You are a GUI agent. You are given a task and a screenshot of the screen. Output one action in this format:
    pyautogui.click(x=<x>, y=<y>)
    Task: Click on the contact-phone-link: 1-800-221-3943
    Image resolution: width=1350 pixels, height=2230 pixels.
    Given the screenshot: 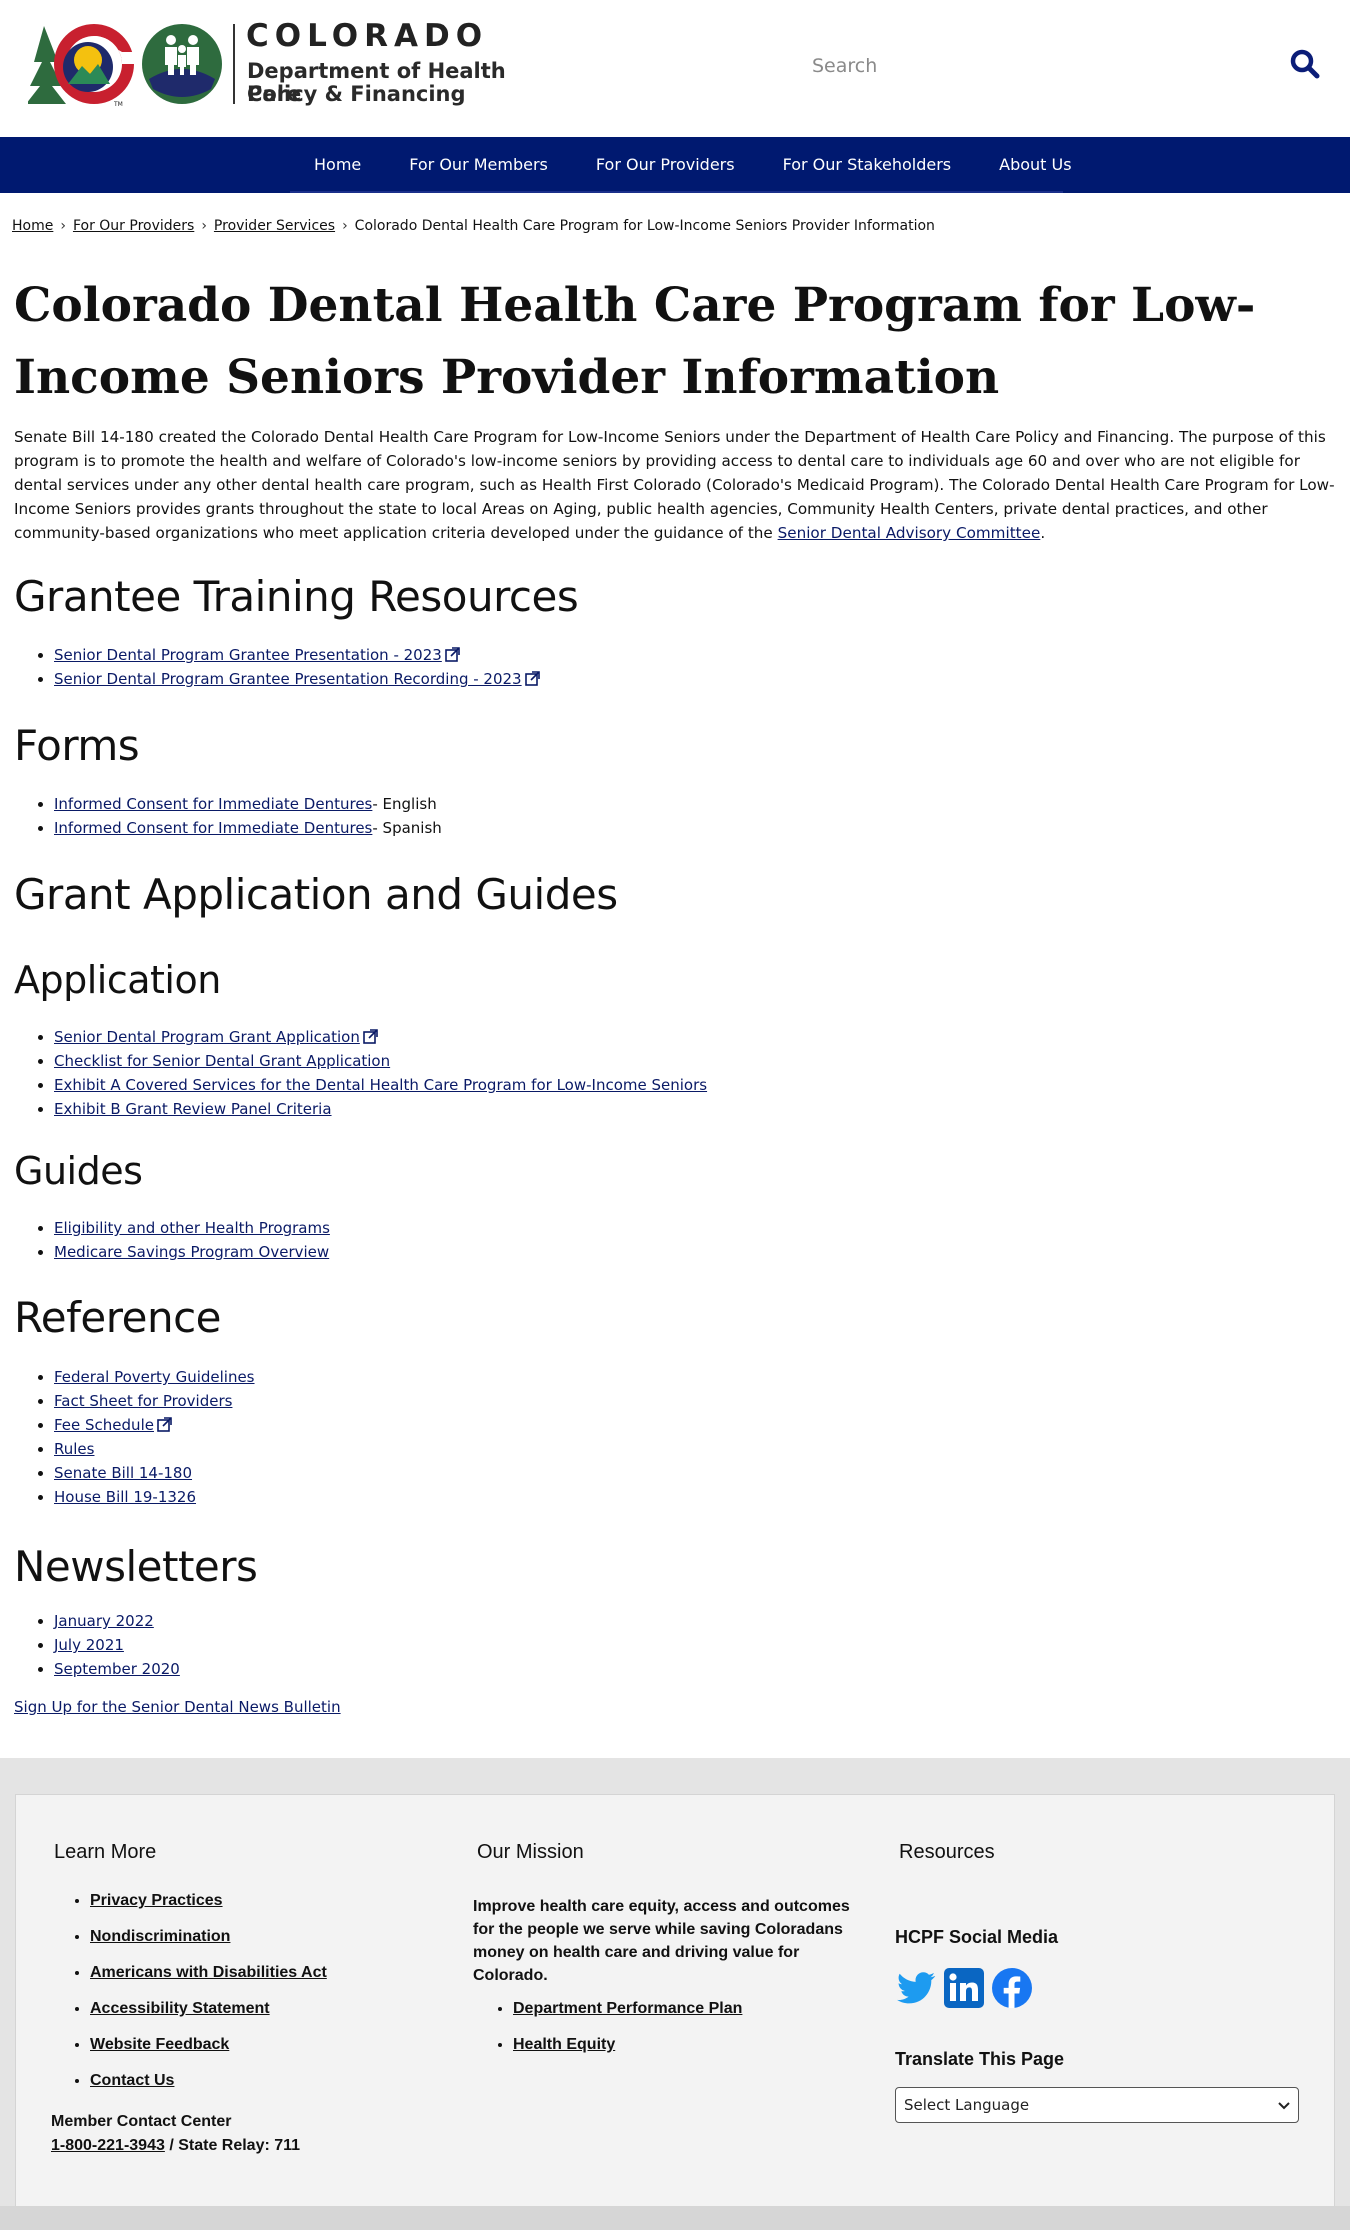 What is the action you would take?
    pyautogui.click(x=108, y=2145)
    